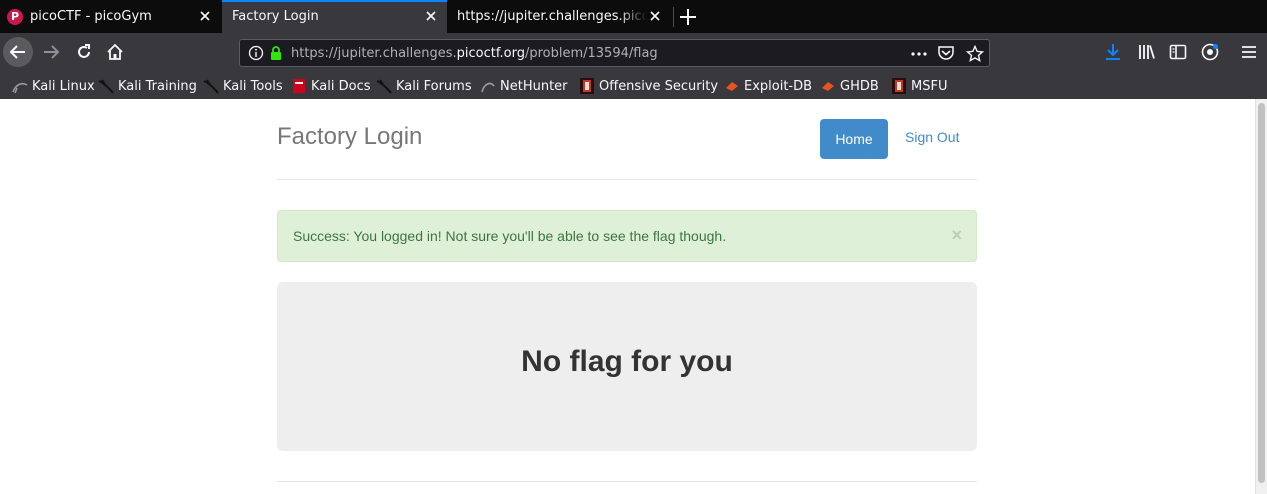 This screenshot has height=494, width=1267. Describe the element at coordinates (341, 86) in the screenshot. I see `bookmark-label: Kali Docs` at that location.